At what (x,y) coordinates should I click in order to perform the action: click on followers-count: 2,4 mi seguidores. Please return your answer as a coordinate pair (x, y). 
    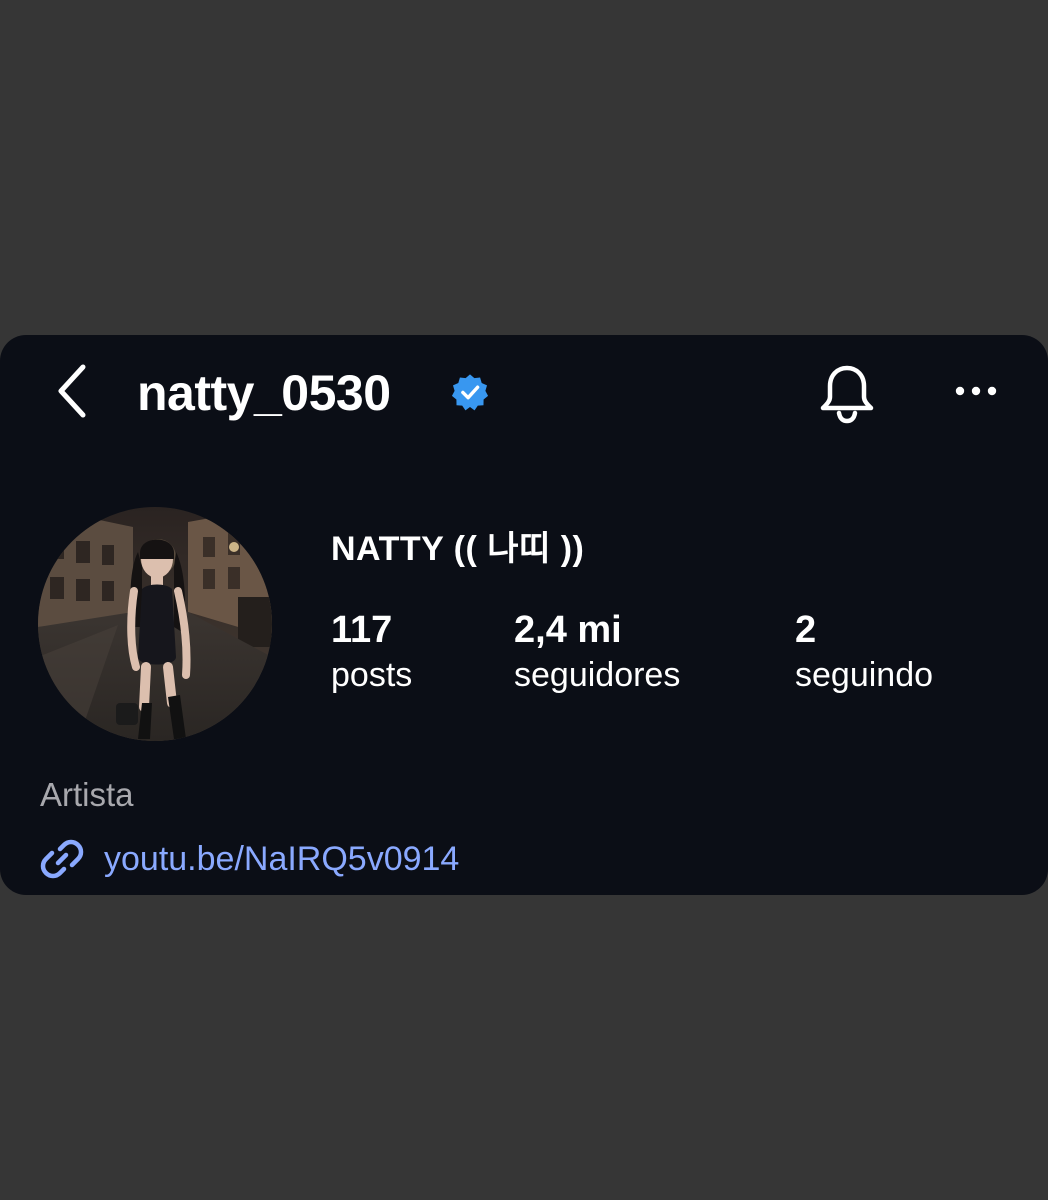
    Looking at the image, I should click on (597, 652).